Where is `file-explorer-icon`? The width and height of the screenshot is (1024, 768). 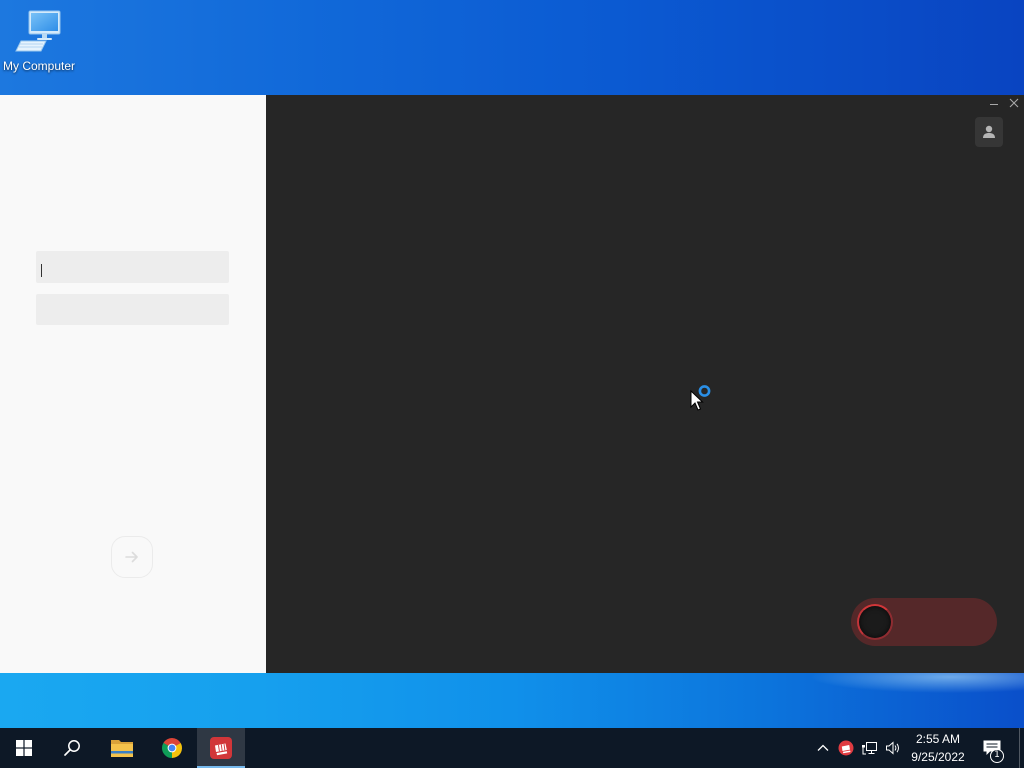
file-explorer-icon is located at coordinates (122, 748).